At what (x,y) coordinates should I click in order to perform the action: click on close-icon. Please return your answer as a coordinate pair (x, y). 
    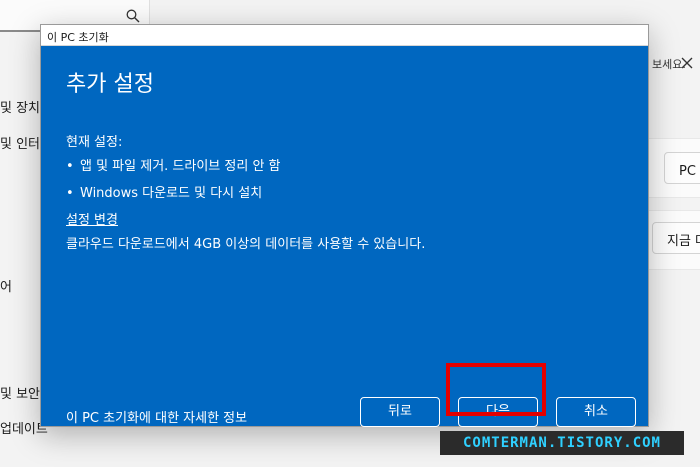
    Looking at the image, I should click on (687, 63).